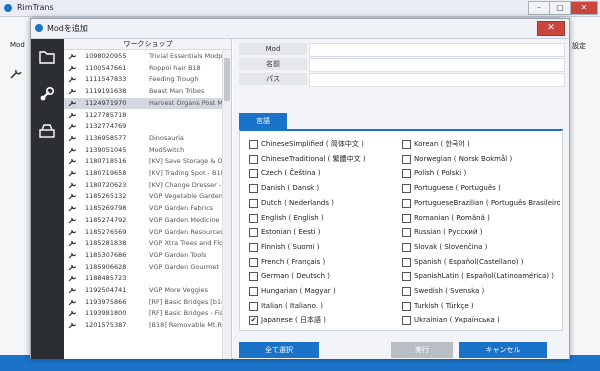  Describe the element at coordinates (106, 91) in the screenshot. I see `mod-id: 1119191638` at that location.